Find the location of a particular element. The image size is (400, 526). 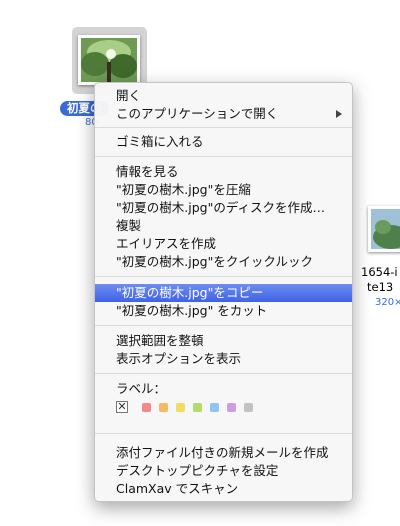

menu-item-cut: "初夏の樹木.jpg" をカット is located at coordinates (223, 311).